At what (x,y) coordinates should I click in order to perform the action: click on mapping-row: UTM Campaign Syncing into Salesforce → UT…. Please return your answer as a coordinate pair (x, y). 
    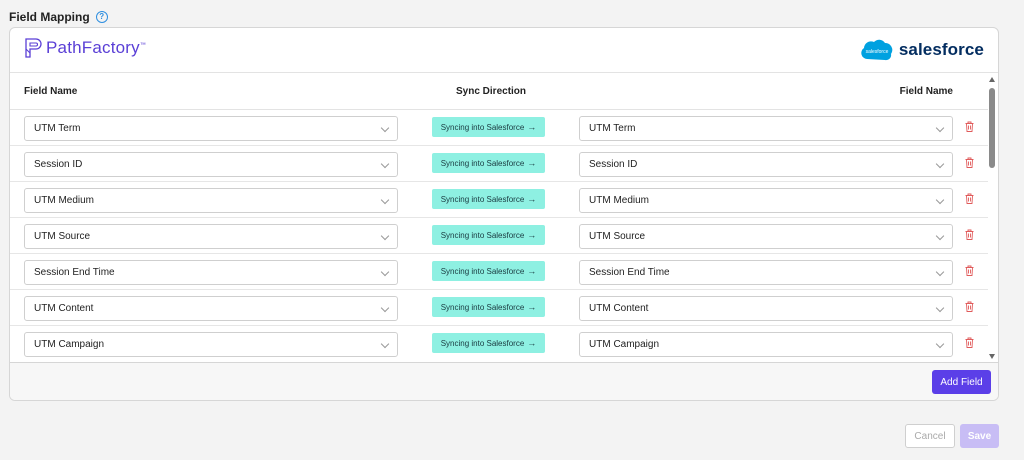
    Looking at the image, I should click on (499, 344).